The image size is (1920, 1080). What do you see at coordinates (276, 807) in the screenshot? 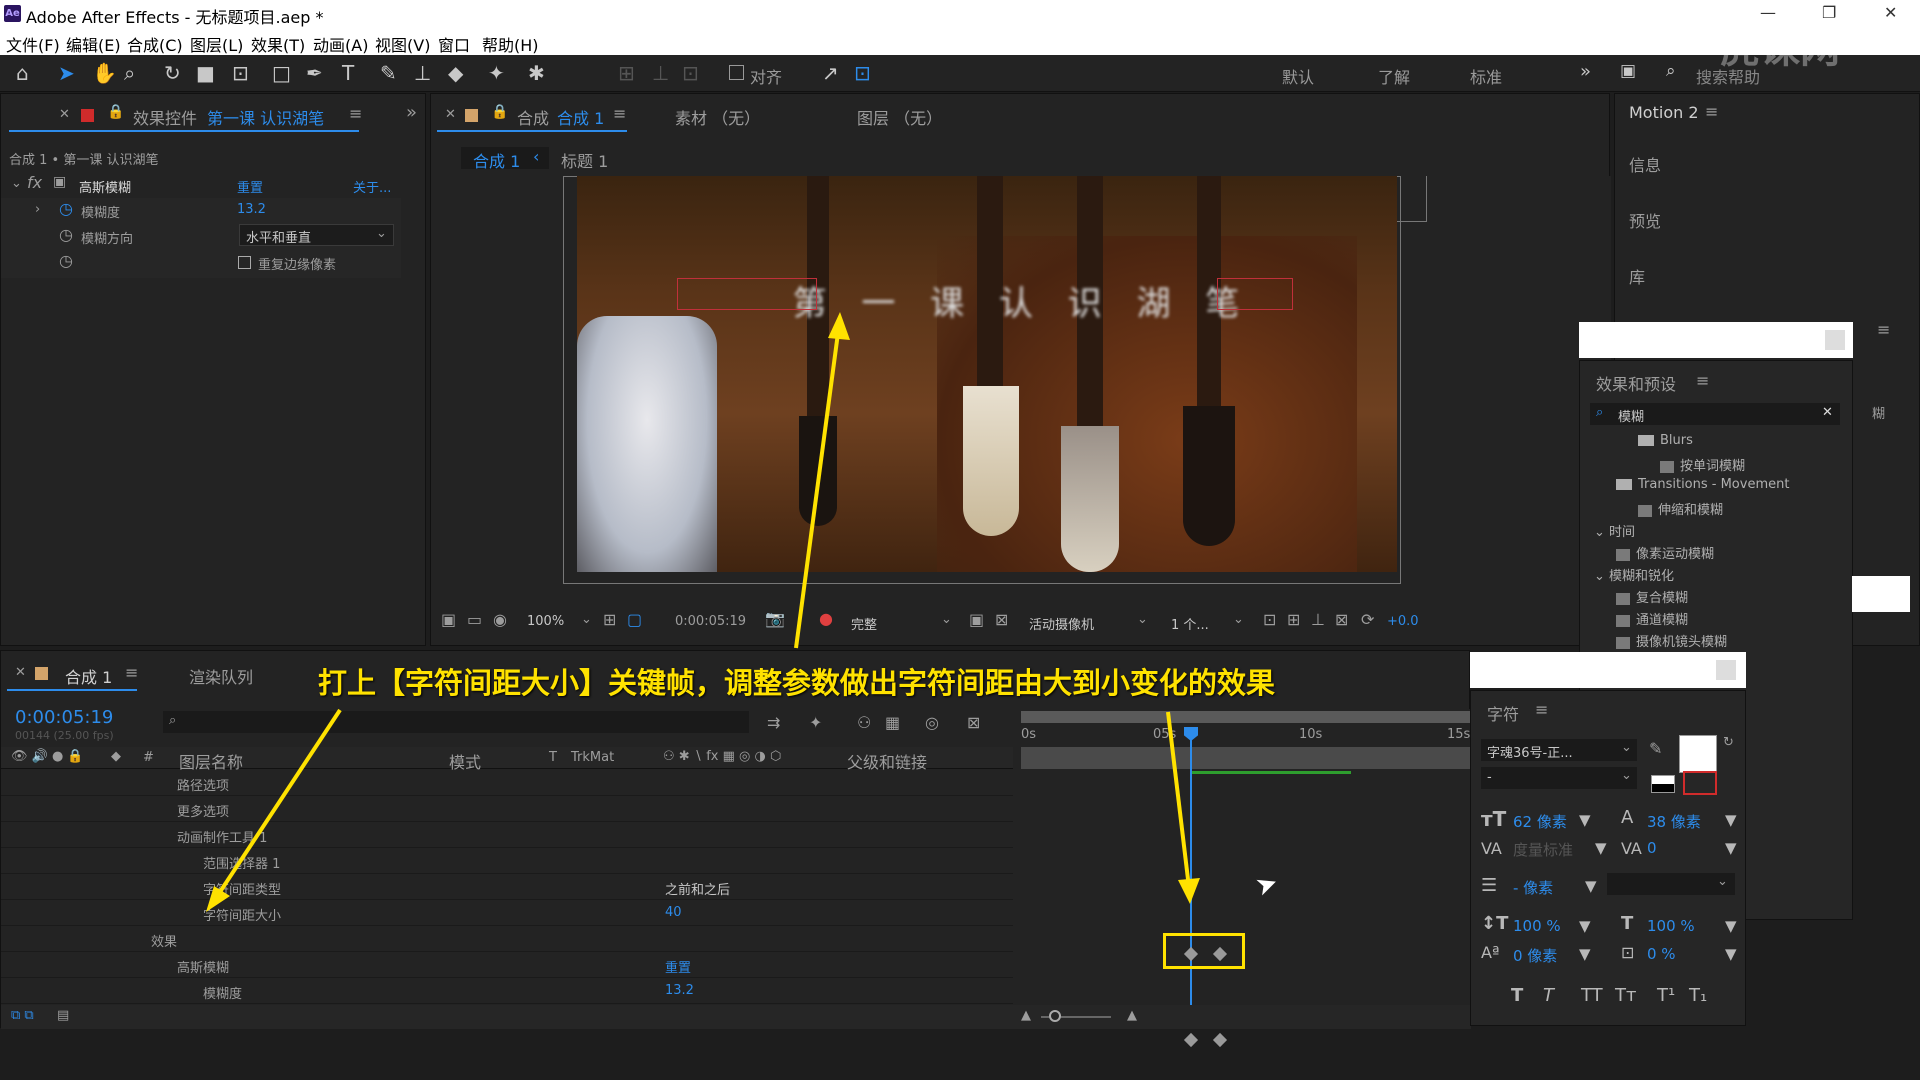
I see `arrow-to-property` at bounding box center [276, 807].